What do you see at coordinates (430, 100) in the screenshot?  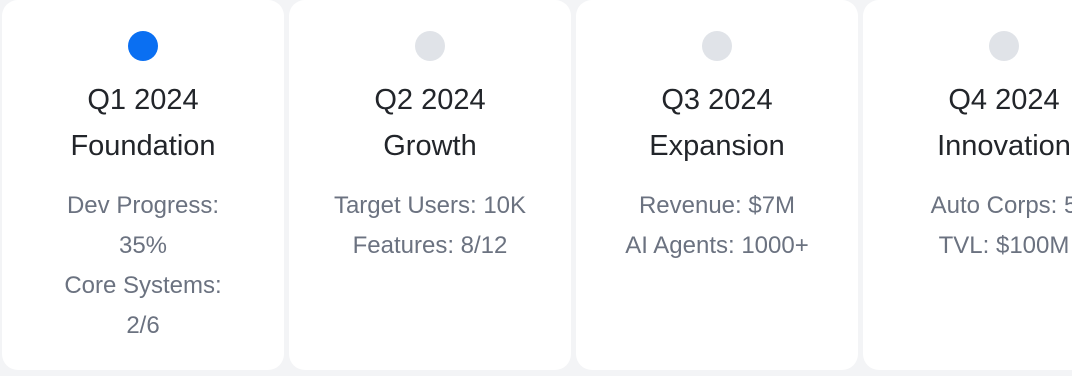 I see `milestone-quarter: Q2 2024` at bounding box center [430, 100].